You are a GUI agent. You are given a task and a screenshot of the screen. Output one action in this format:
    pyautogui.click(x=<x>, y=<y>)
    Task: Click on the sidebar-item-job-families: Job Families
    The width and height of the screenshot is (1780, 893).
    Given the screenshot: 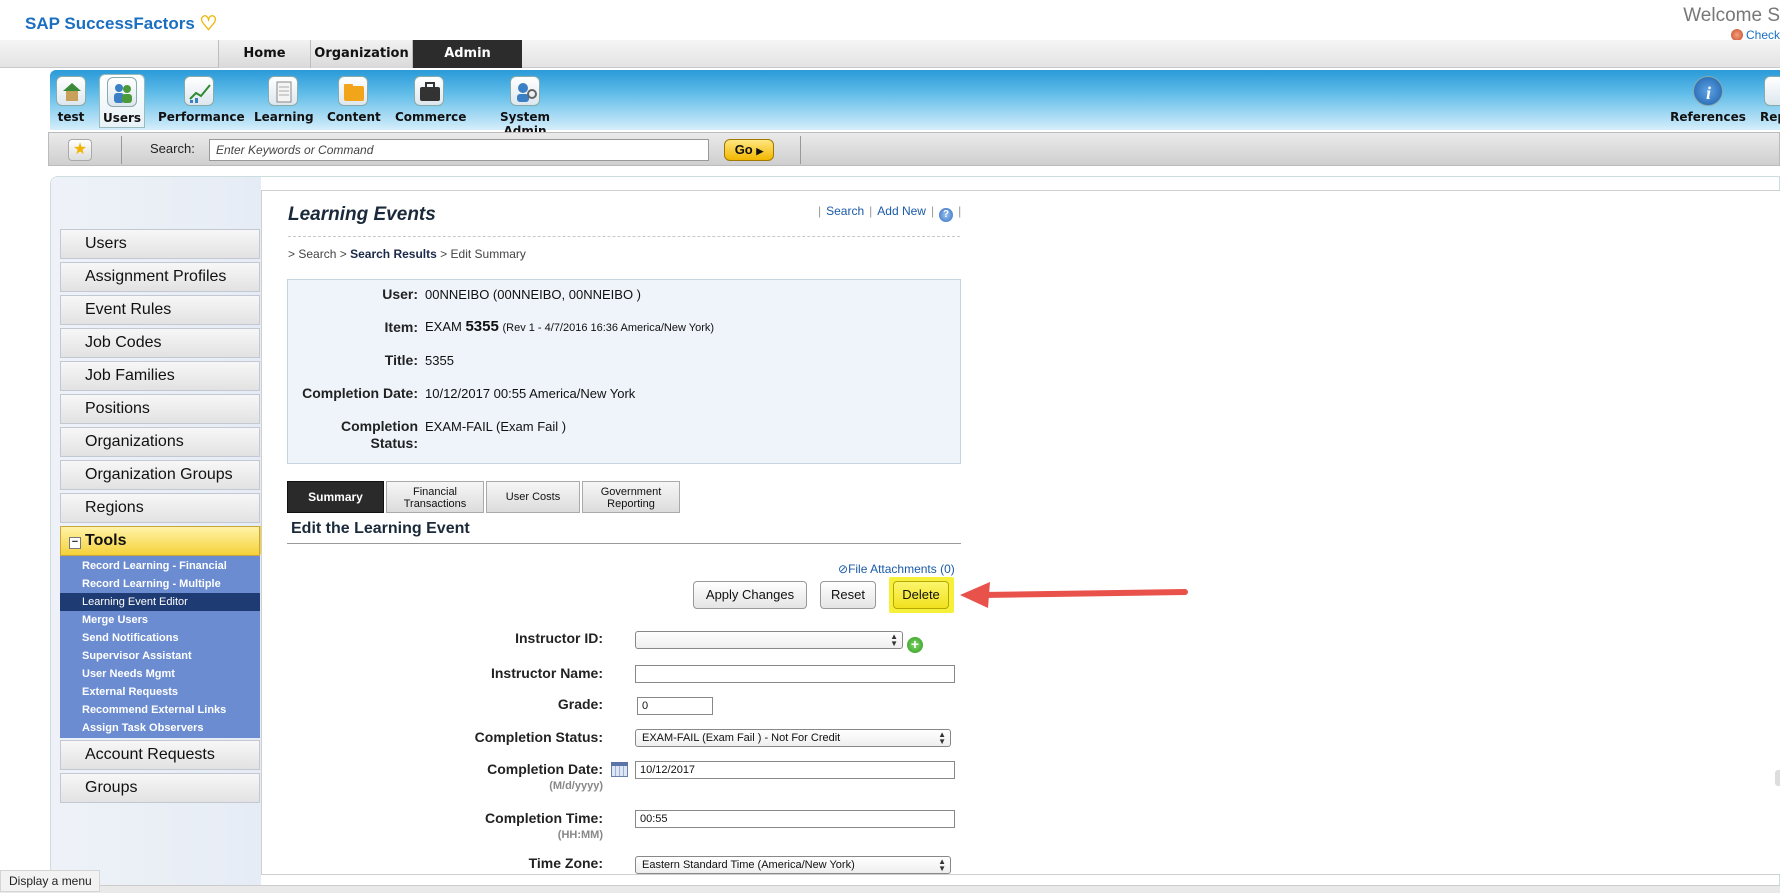 What is the action you would take?
    pyautogui.click(x=160, y=376)
    